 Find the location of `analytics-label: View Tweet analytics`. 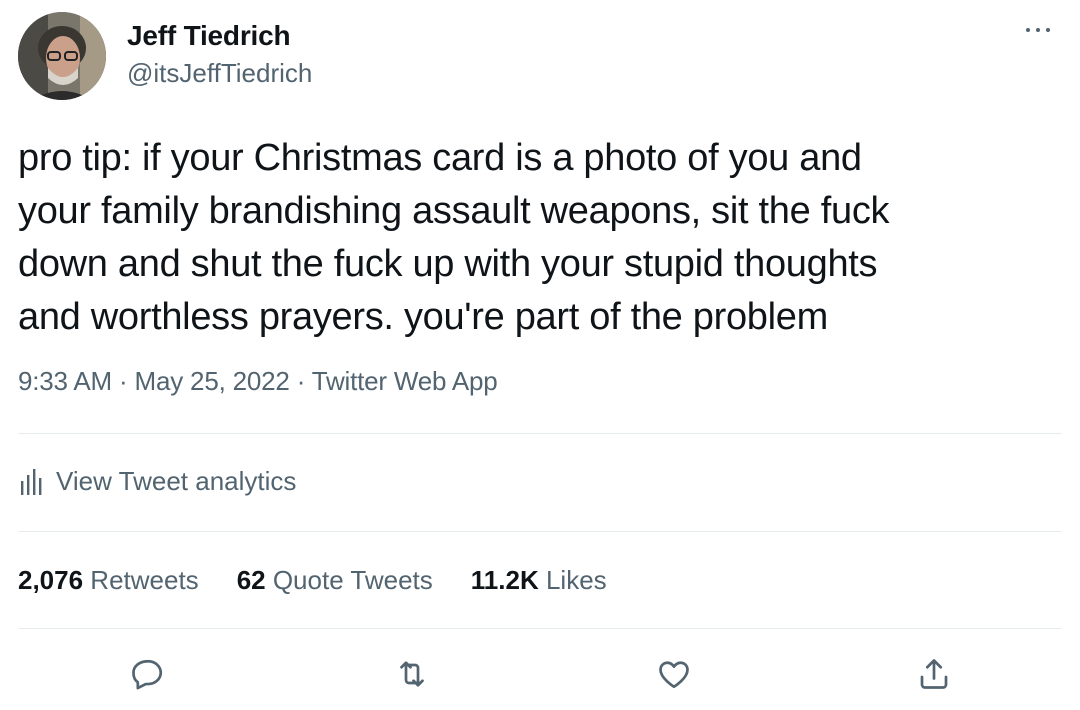

analytics-label: View Tweet analytics is located at coordinates (176, 481).